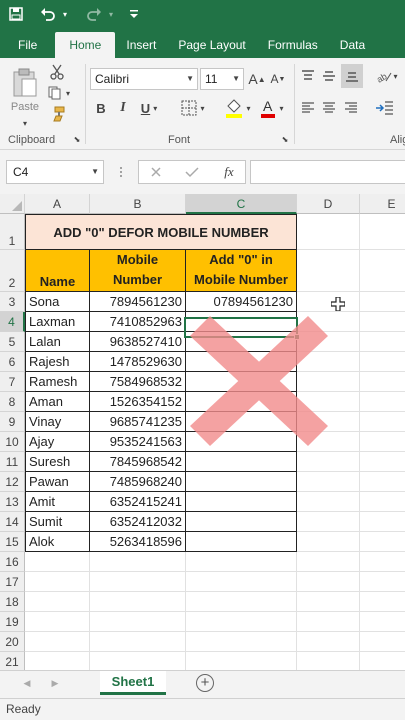 This screenshot has width=405, height=720. Describe the element at coordinates (138, 542) in the screenshot. I see `mobile-cell: 5263418596` at that location.